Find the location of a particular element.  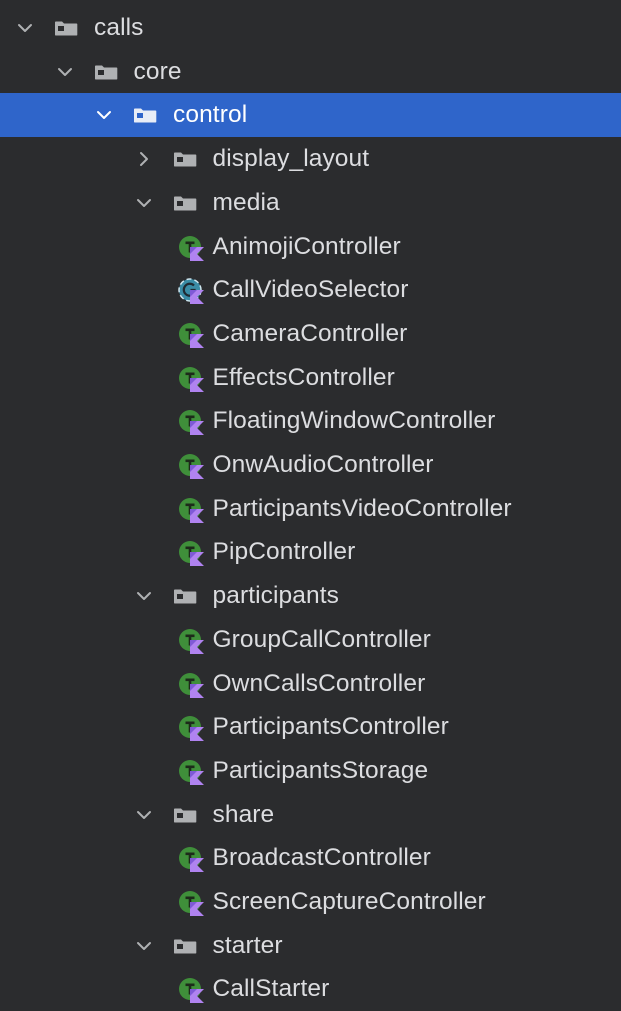

tree-file-participants-controller: ParticipantsController is located at coordinates (310, 727).